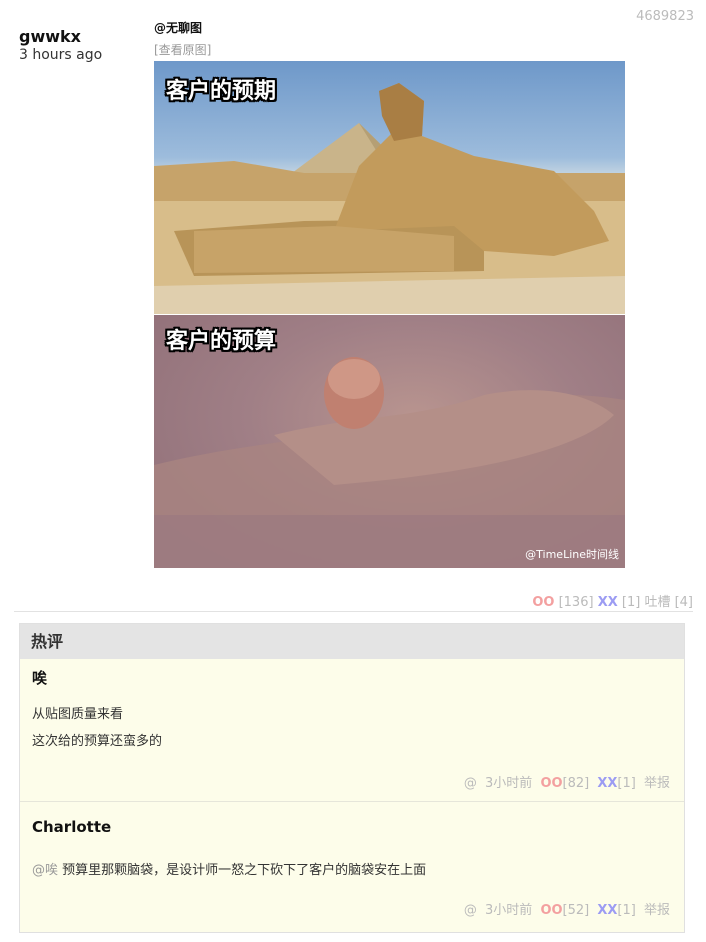 The image size is (706, 942). Describe the element at coordinates (576, 783) in the screenshot. I see `comment-oo-count: [82]` at that location.